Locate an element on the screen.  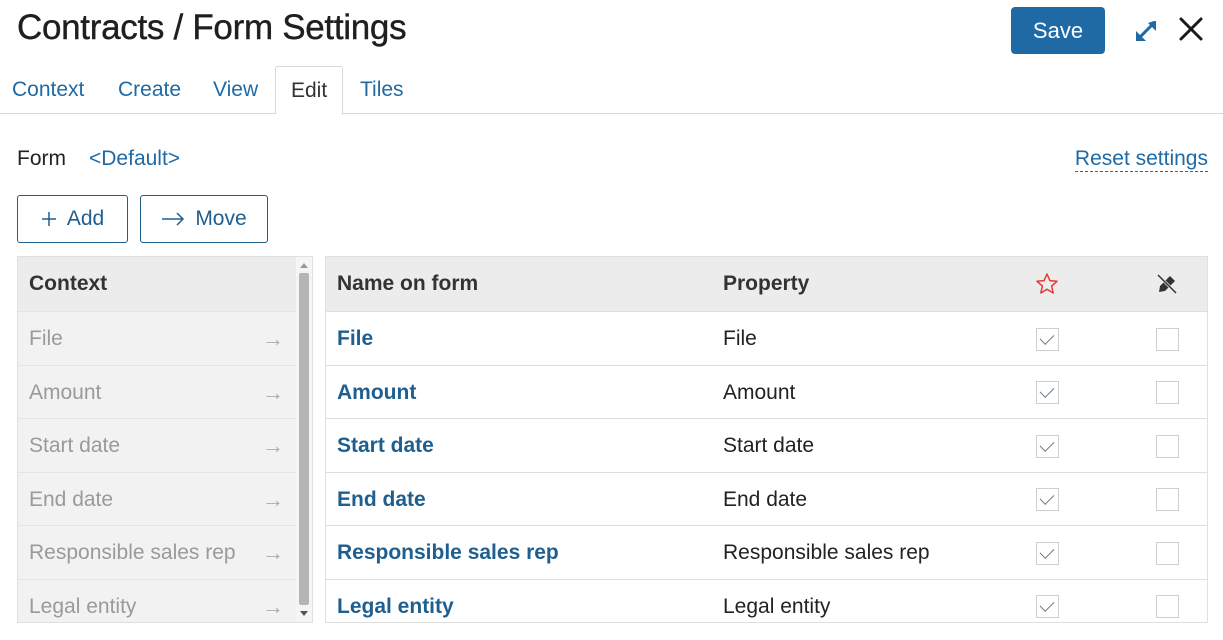
column-header-name: Name on form is located at coordinates (408, 283).